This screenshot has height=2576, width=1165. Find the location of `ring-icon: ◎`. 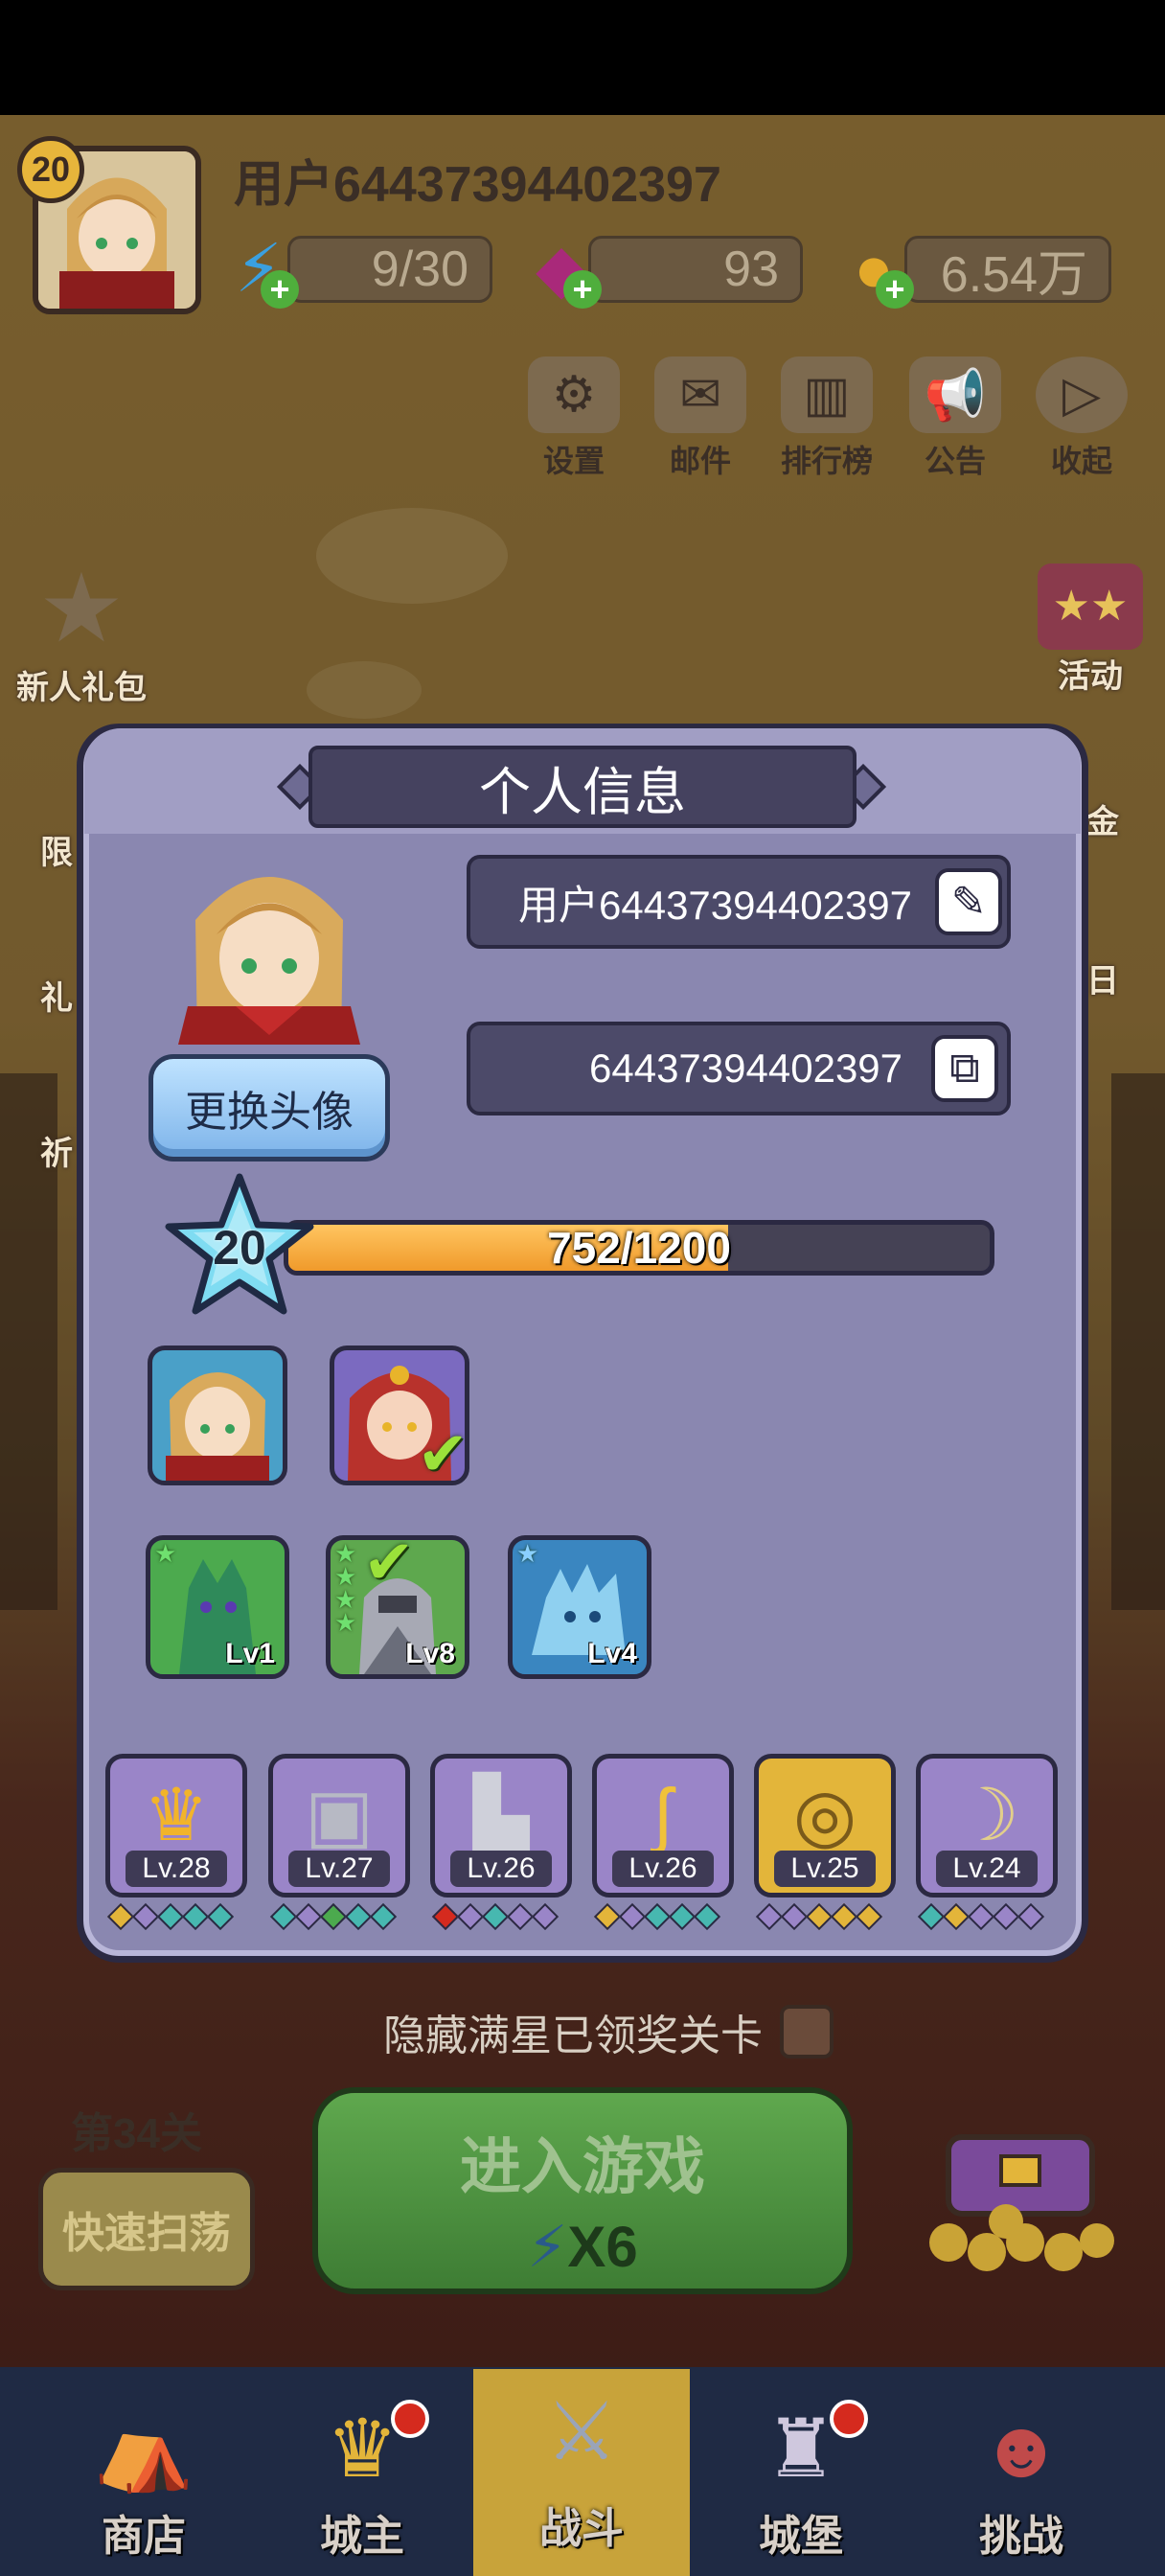

ring-icon: ◎ is located at coordinates (824, 1815).